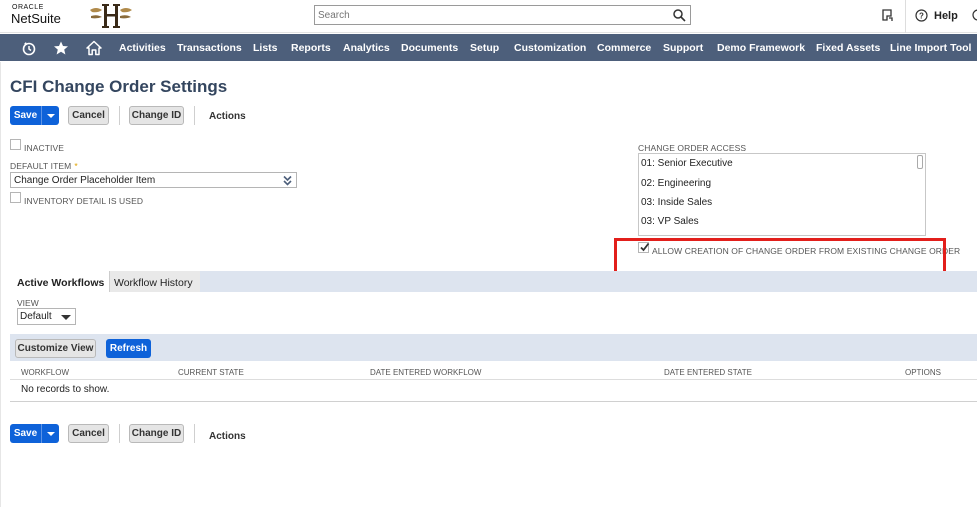 Image resolution: width=977 pixels, height=507 pixels. I want to click on help-icon: ?, so click(921, 15).